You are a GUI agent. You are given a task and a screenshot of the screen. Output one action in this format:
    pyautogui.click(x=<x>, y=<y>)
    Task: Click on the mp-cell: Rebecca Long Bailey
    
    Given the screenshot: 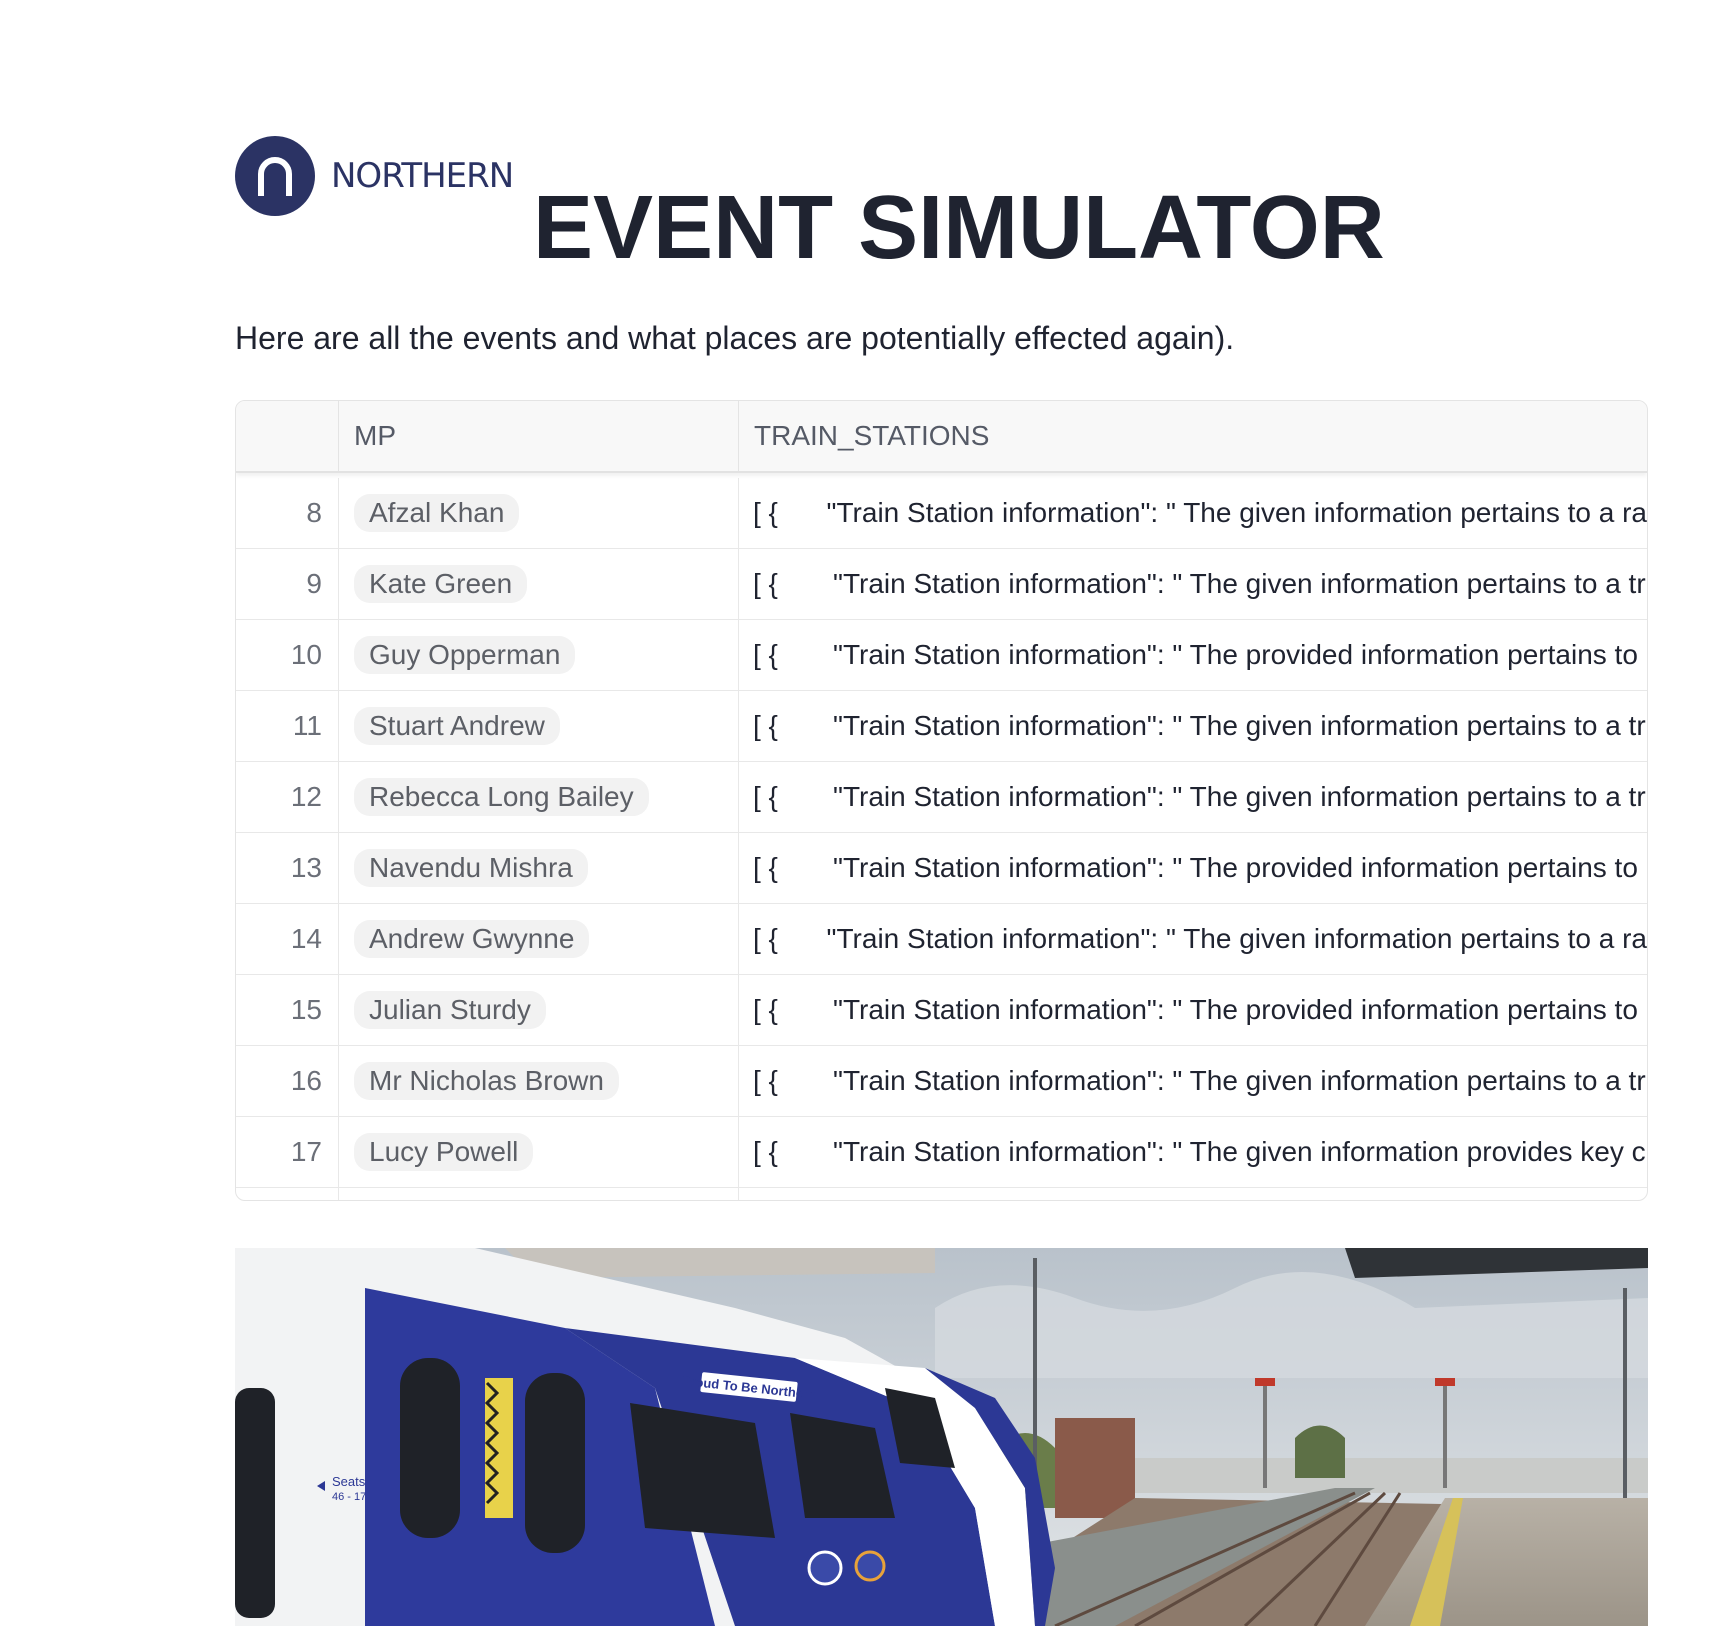 What is the action you would take?
    pyautogui.click(x=538, y=797)
    